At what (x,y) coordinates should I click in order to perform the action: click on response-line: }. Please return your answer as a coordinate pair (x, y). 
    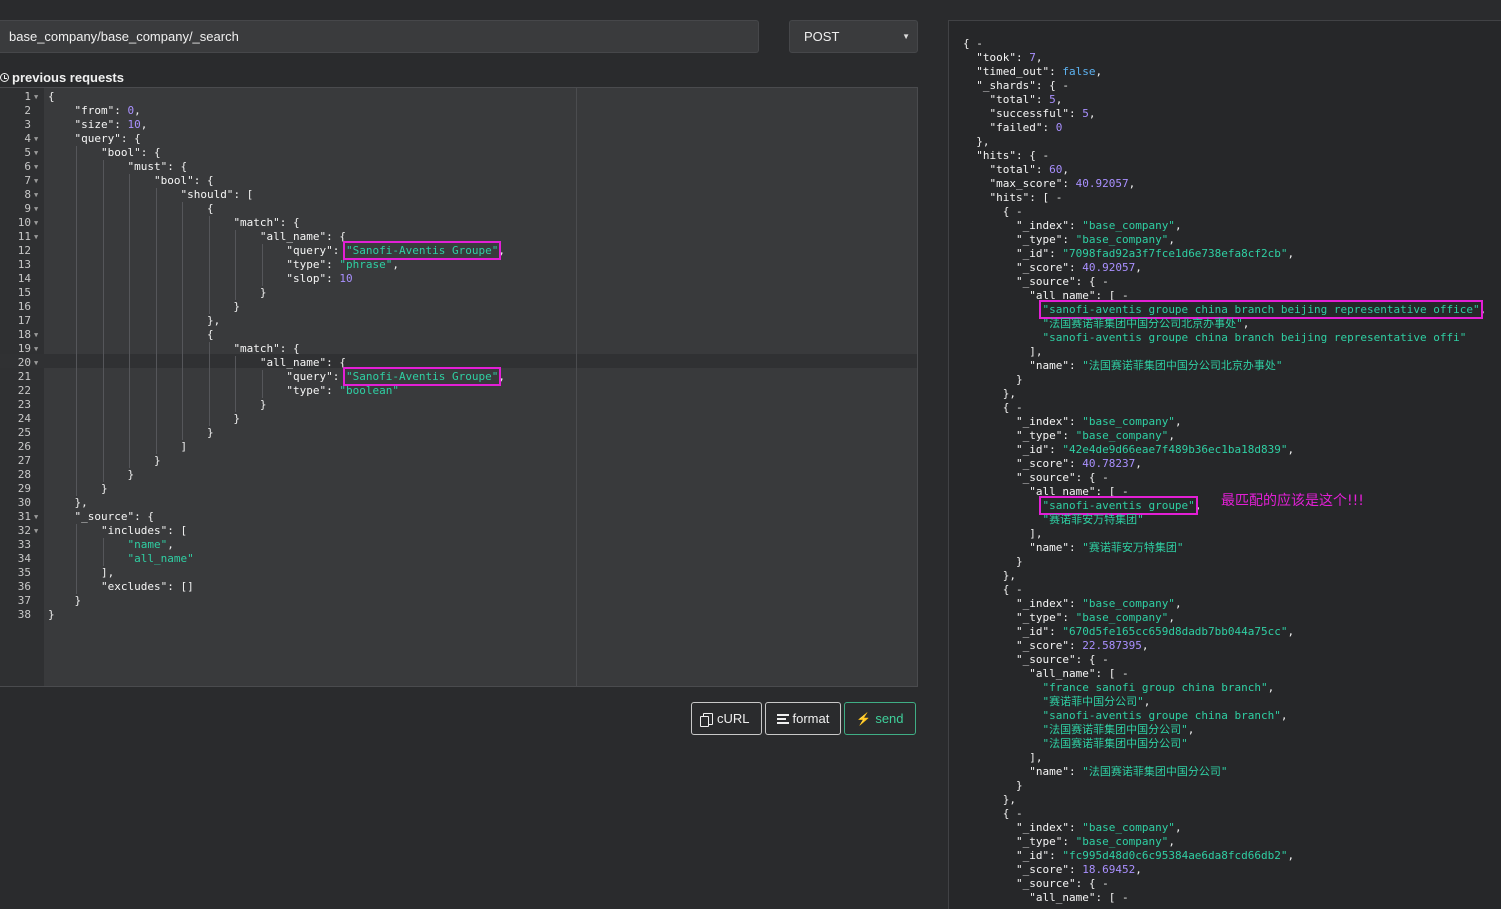
    Looking at the image, I should click on (993, 379).